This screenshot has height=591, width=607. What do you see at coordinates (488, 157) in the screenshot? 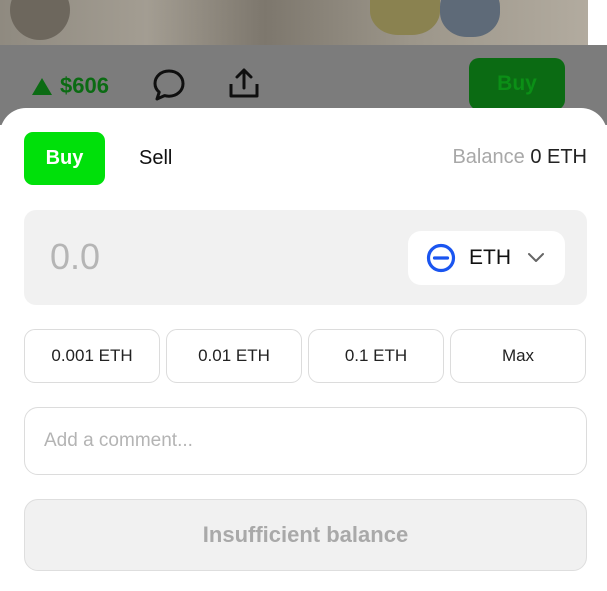
I see `balance-label: Balance` at bounding box center [488, 157].